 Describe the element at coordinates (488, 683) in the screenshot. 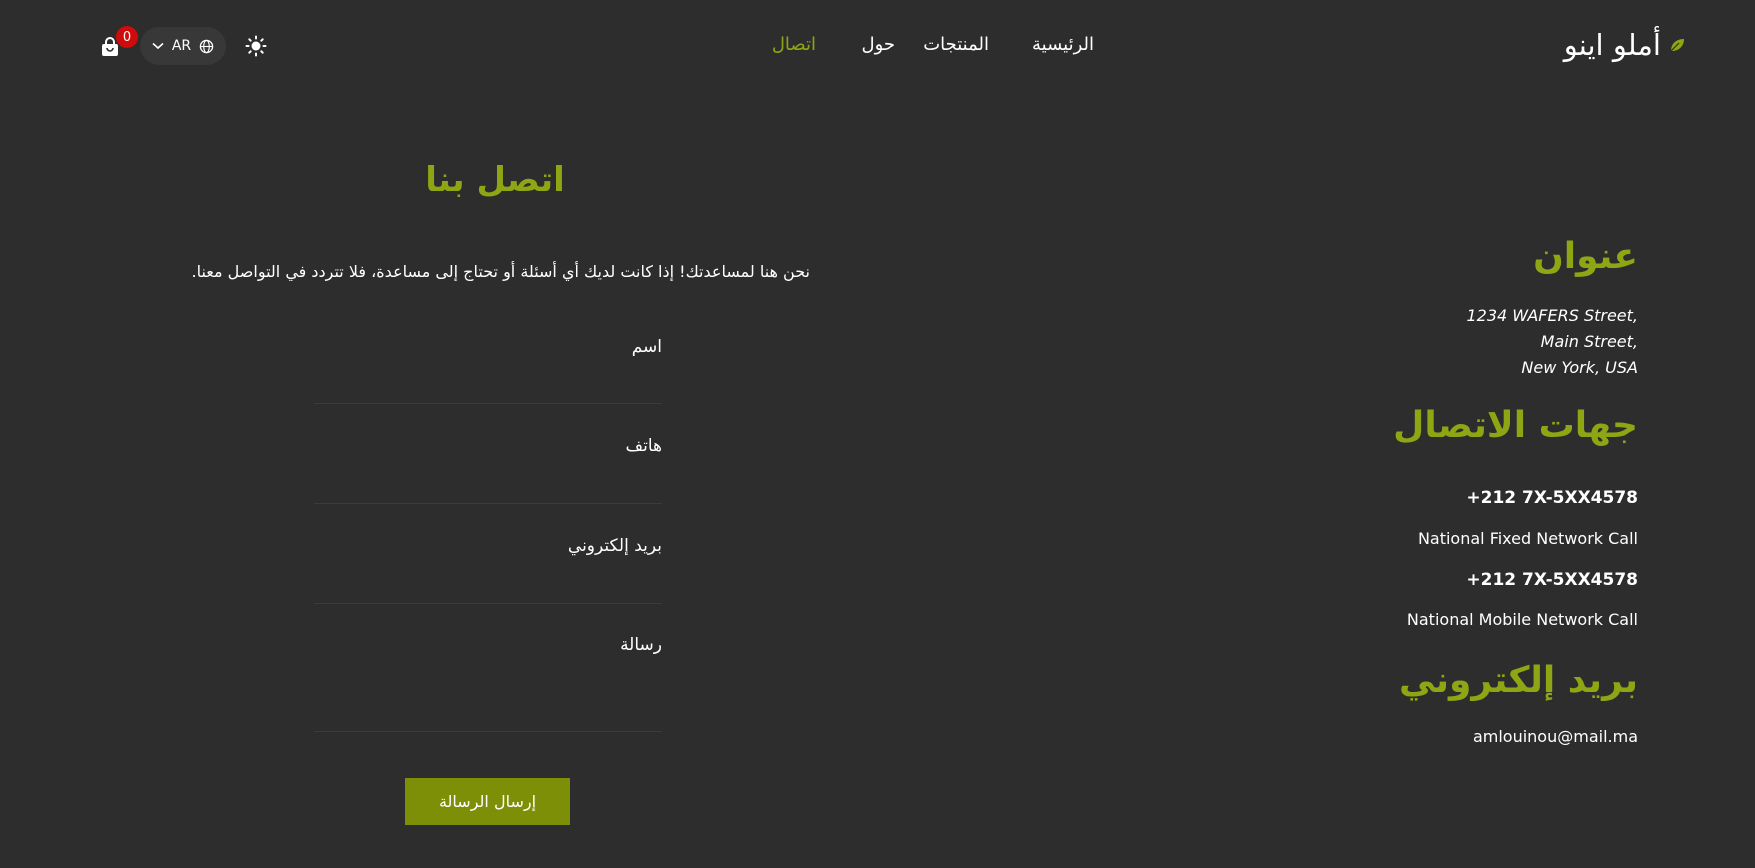

I see `message-field: رسالة` at that location.